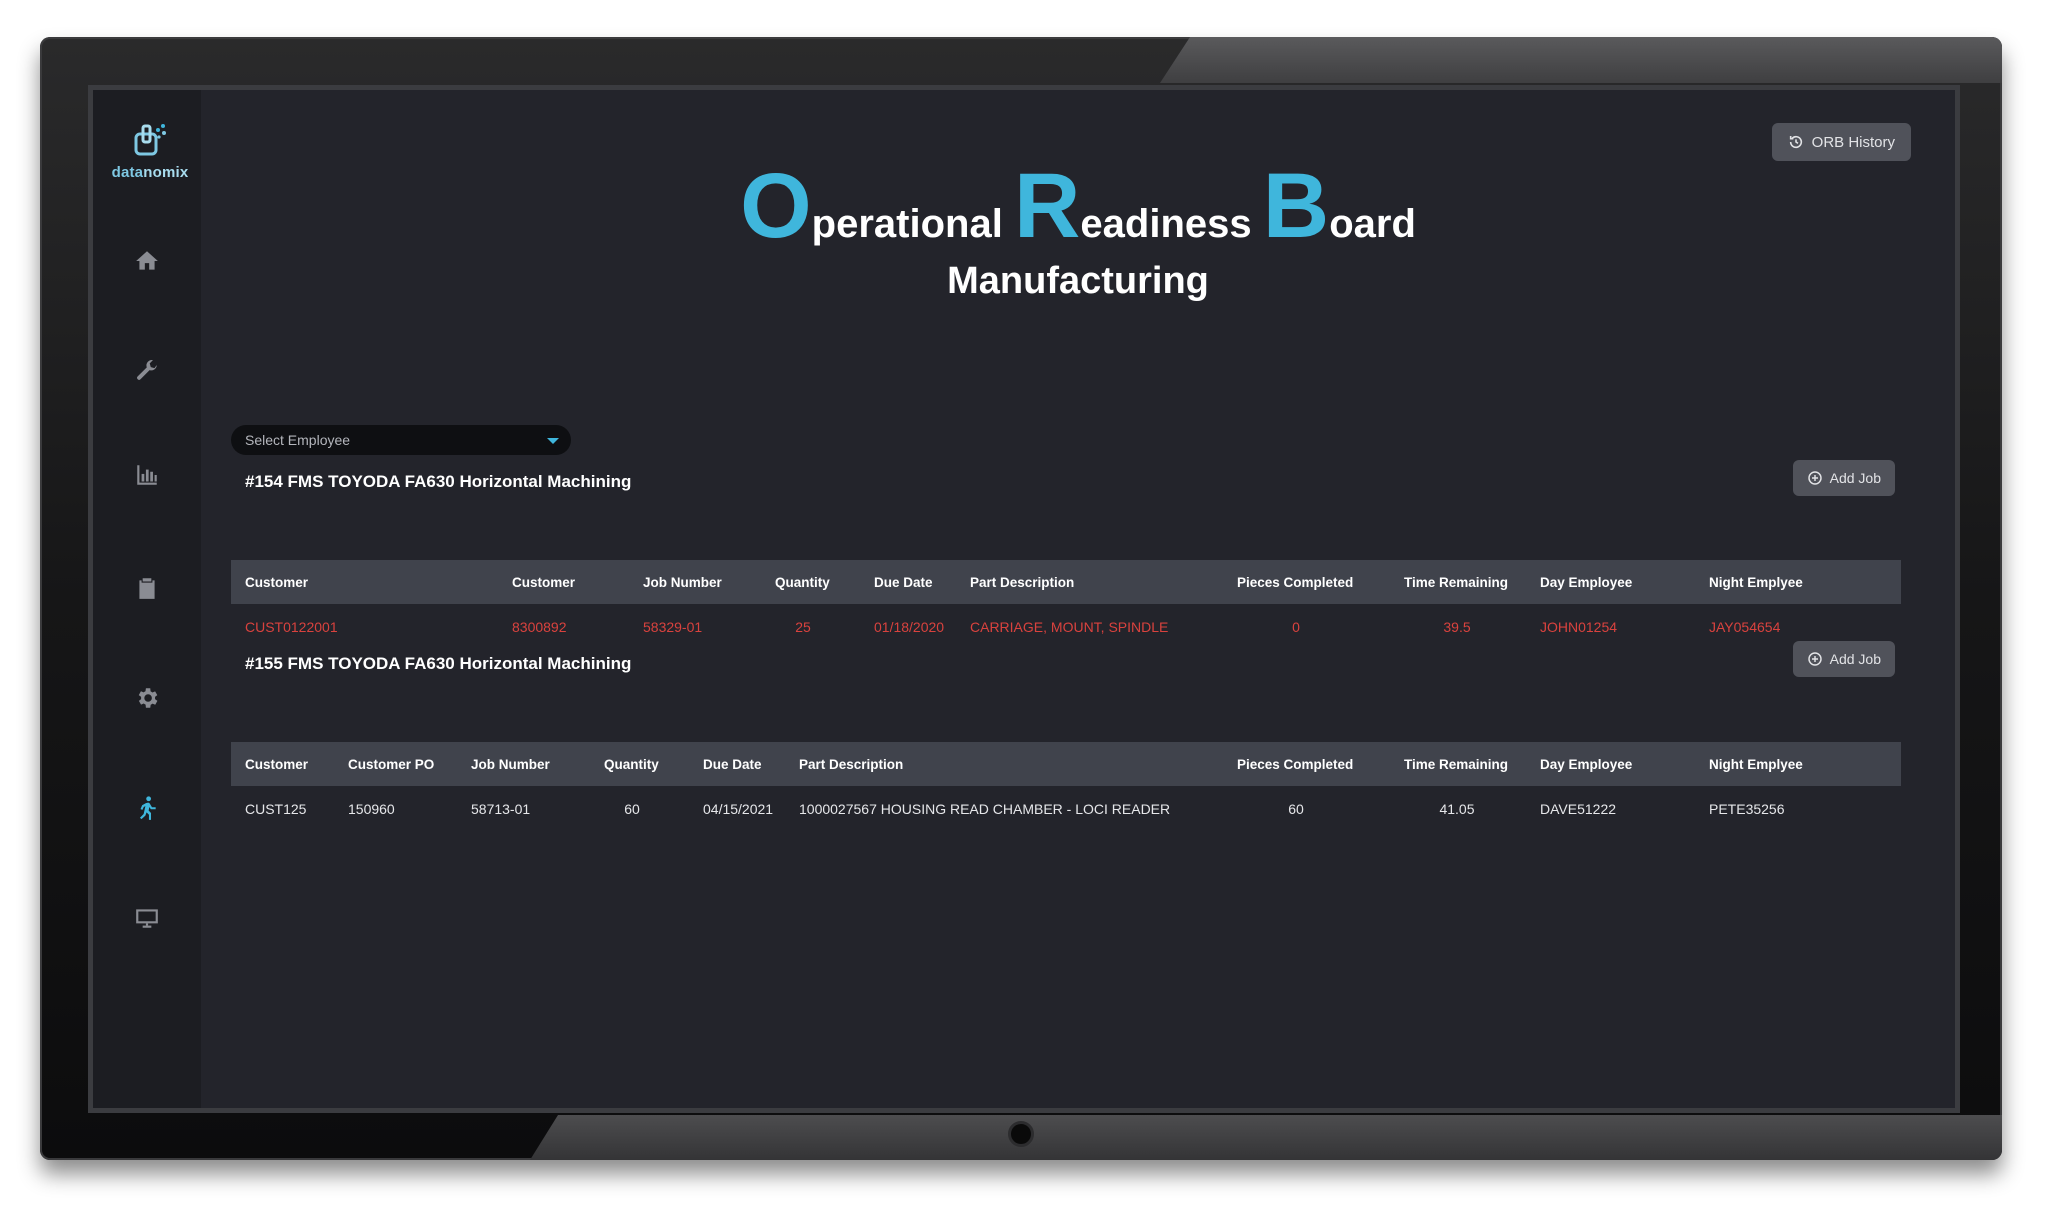  I want to click on monitor-icon, so click(147, 918).